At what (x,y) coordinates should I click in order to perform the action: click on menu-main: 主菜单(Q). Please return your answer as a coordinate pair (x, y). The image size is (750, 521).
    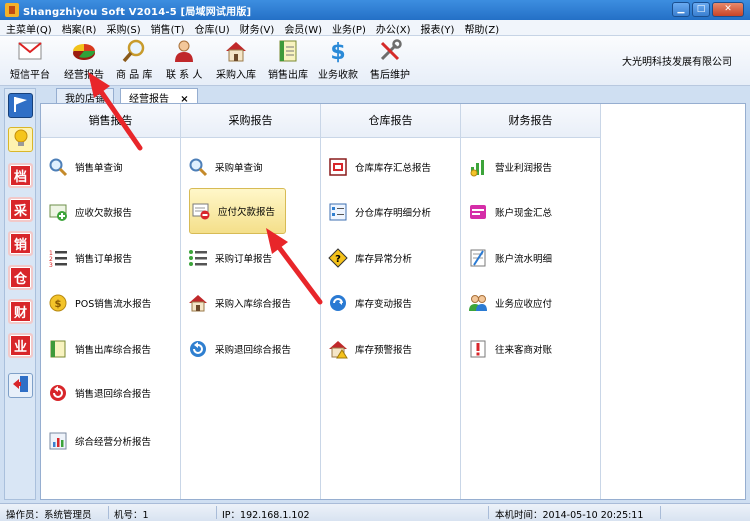
    Looking at the image, I should click on (28, 28).